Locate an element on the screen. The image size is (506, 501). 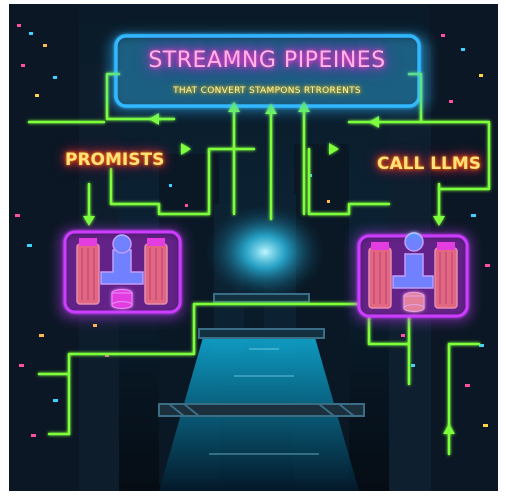
label-promists: PROMISTS is located at coordinates (115, 160).